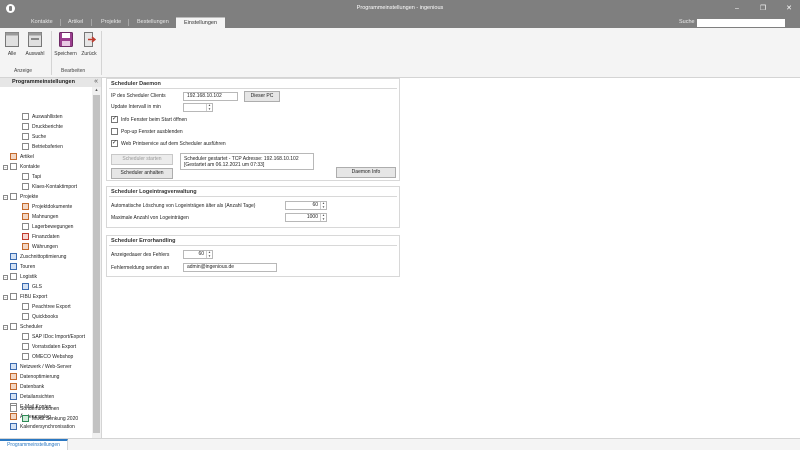  What do you see at coordinates (32, 397) in the screenshot?
I see `sidebar-item-detailansichten: Detailansichten` at bounding box center [32, 397].